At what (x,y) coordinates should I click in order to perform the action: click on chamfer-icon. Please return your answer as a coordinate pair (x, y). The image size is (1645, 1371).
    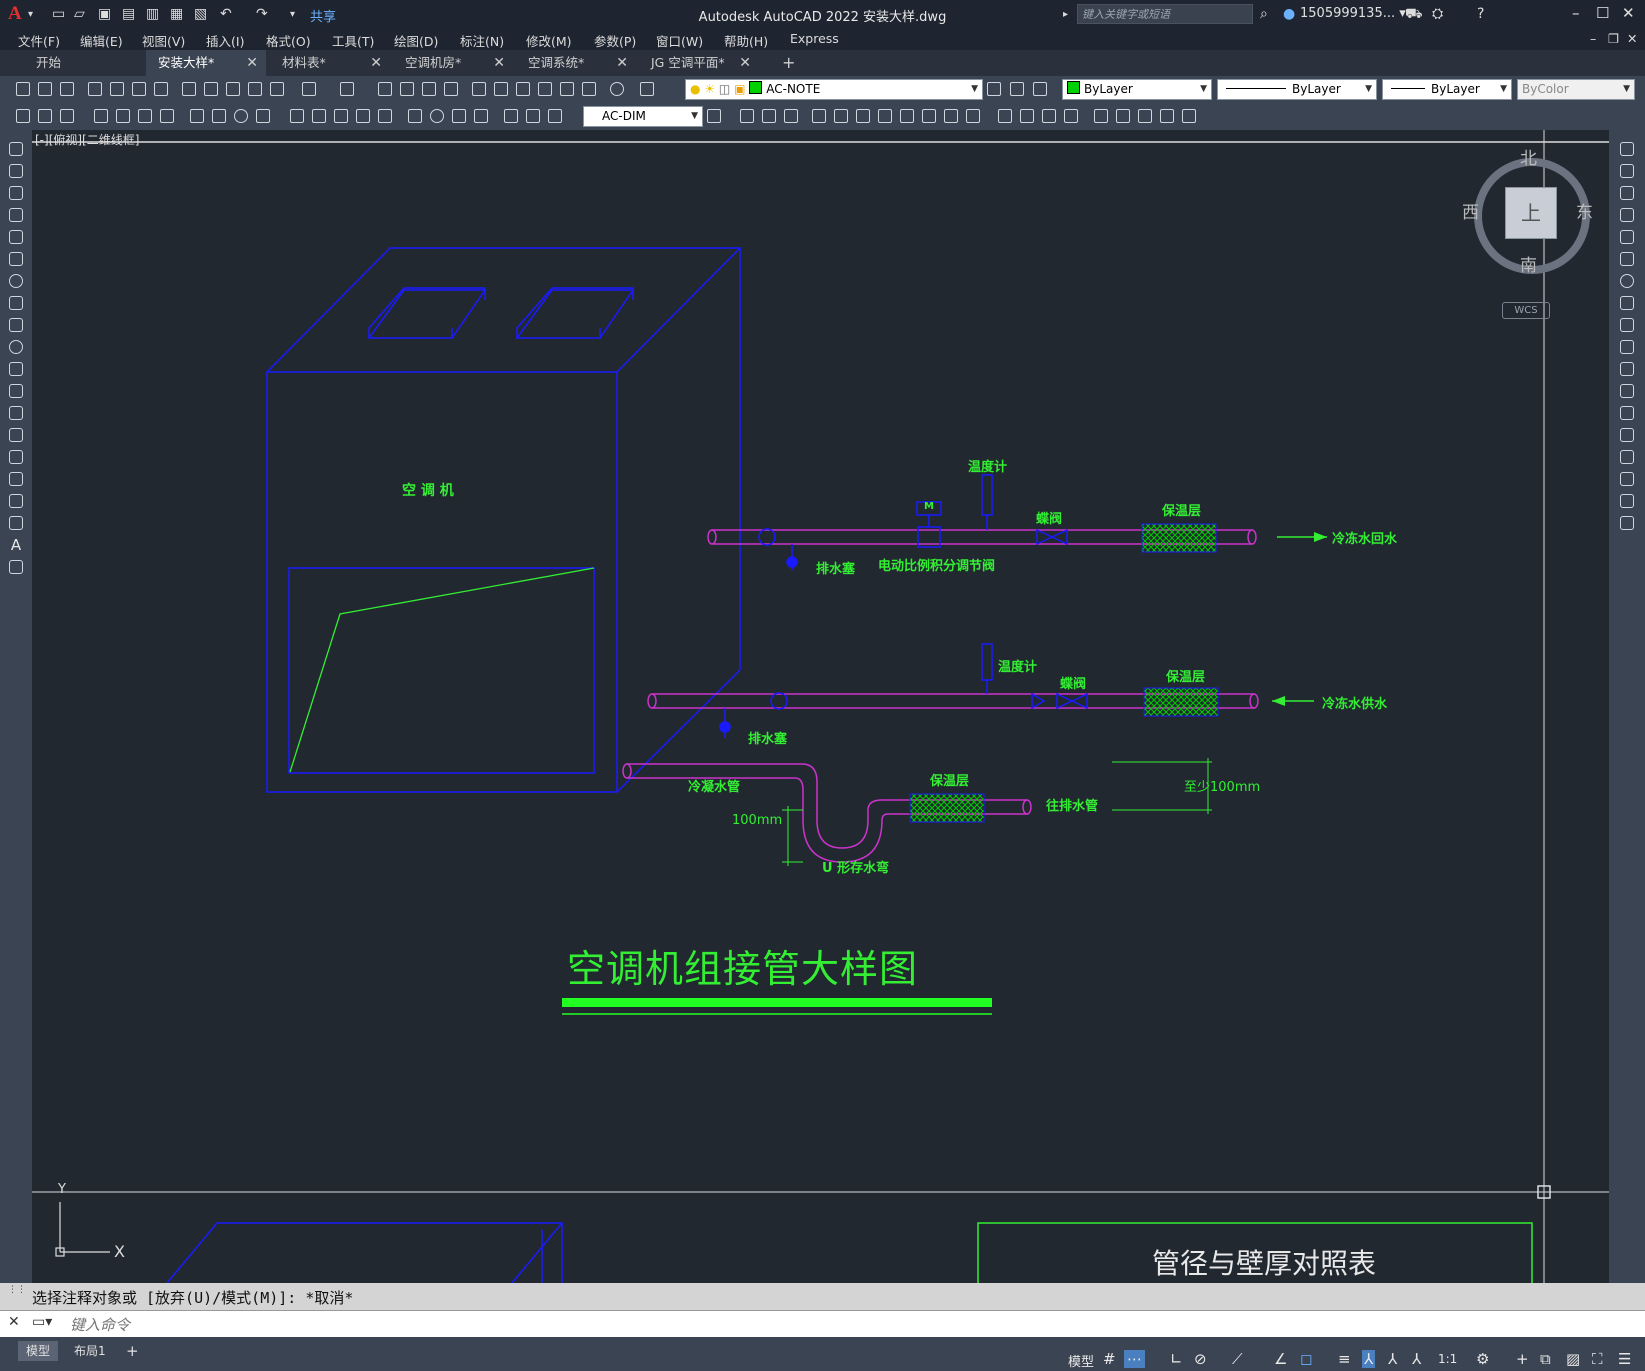
    Looking at the image, I should click on (1027, 116).